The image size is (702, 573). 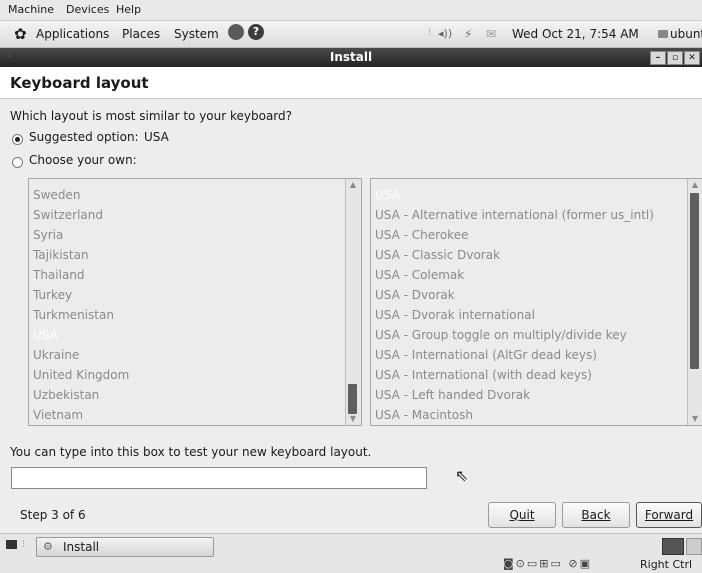 What do you see at coordinates (83, 160) in the screenshot?
I see `choose-own-label: Choose your own:` at bounding box center [83, 160].